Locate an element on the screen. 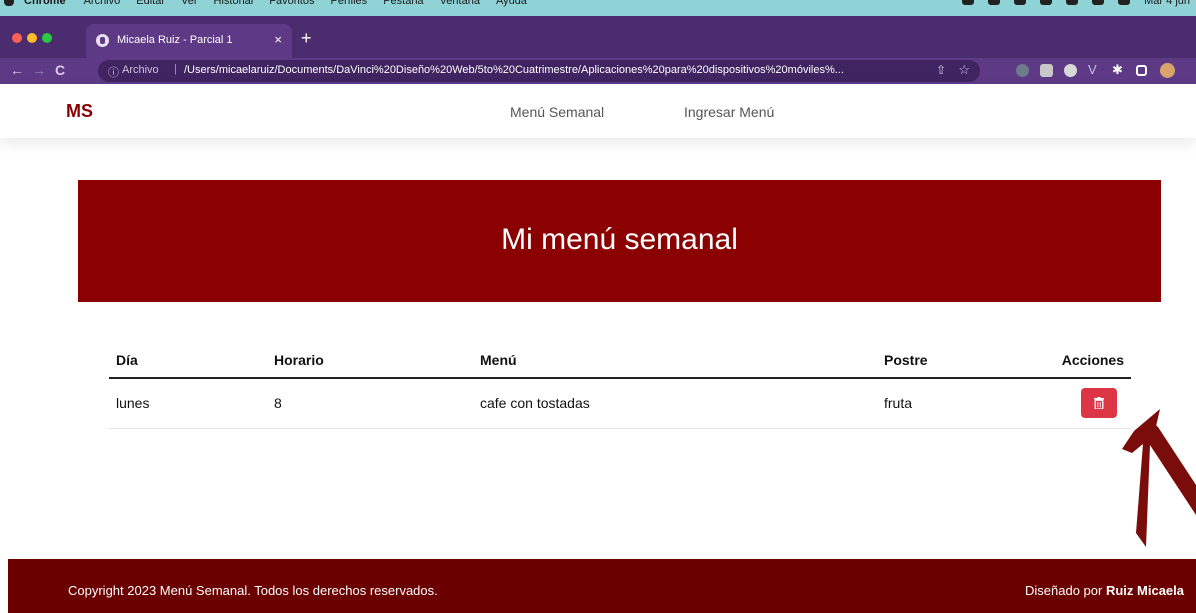 The width and height of the screenshot is (1196, 613). table-header-row: Día Horario Menú Postre Acciones is located at coordinates (620, 361).